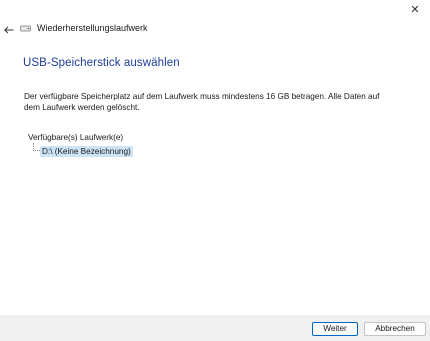  I want to click on title-bar: Wiederherstellungslaufwerk, so click(84, 28).